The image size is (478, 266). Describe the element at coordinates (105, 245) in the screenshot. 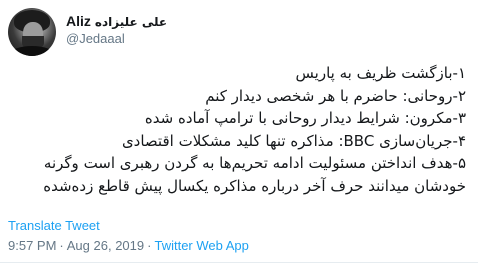

I see `tweet-date: Aug 26, 2019` at that location.